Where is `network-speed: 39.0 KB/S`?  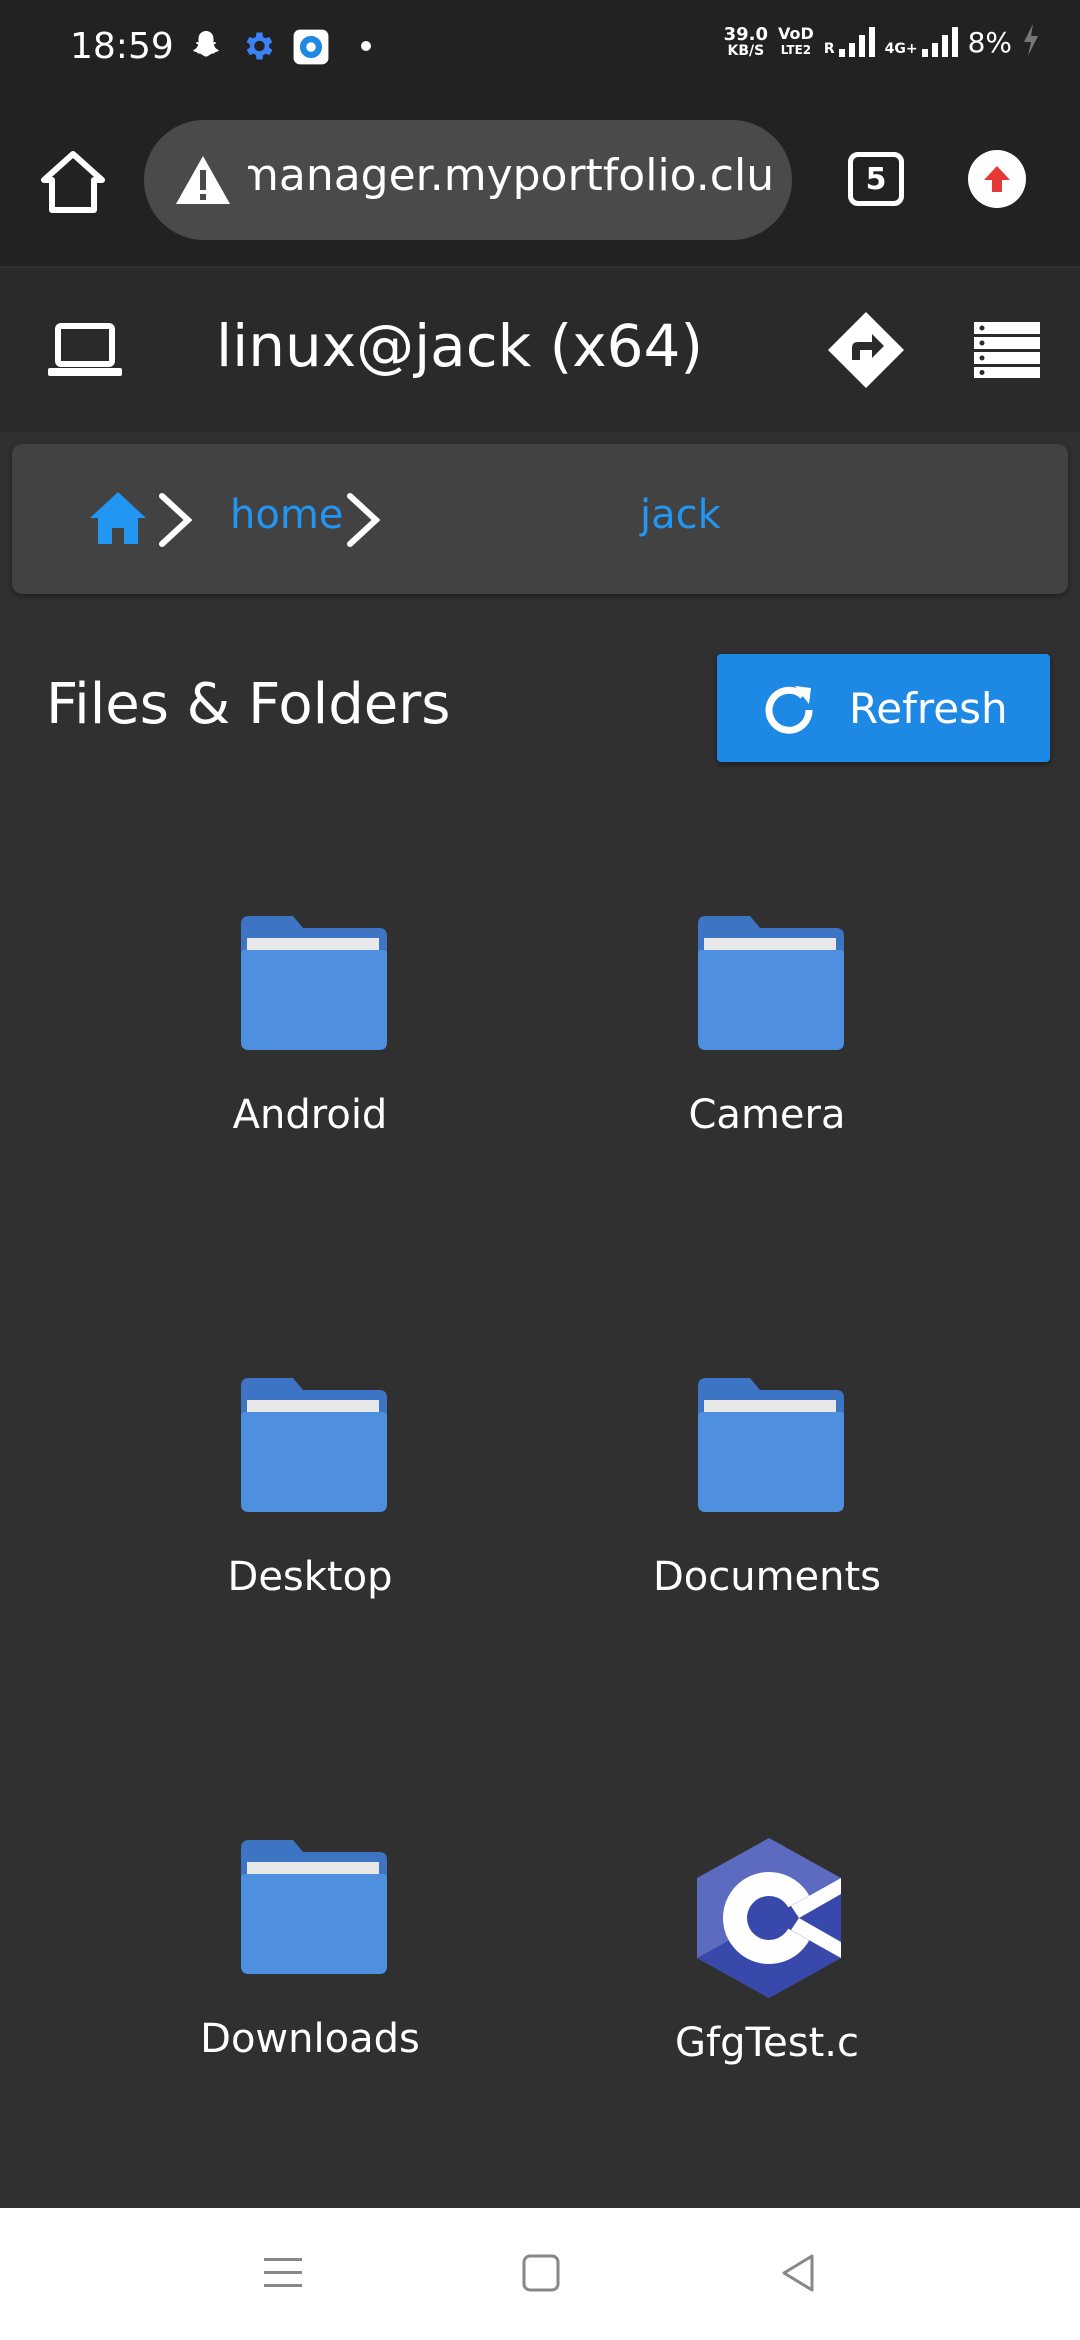
network-speed: 39.0 KB/S is located at coordinates (746, 41).